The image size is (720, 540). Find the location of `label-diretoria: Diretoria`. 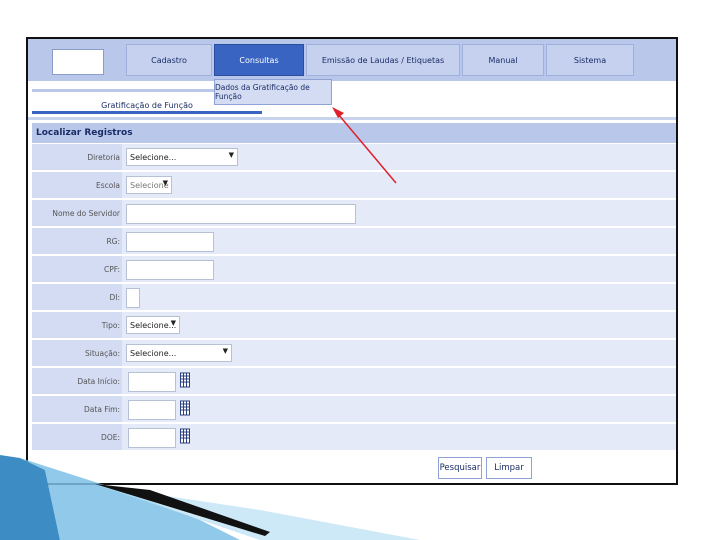

label-diretoria: Diretoria is located at coordinates (77, 157).